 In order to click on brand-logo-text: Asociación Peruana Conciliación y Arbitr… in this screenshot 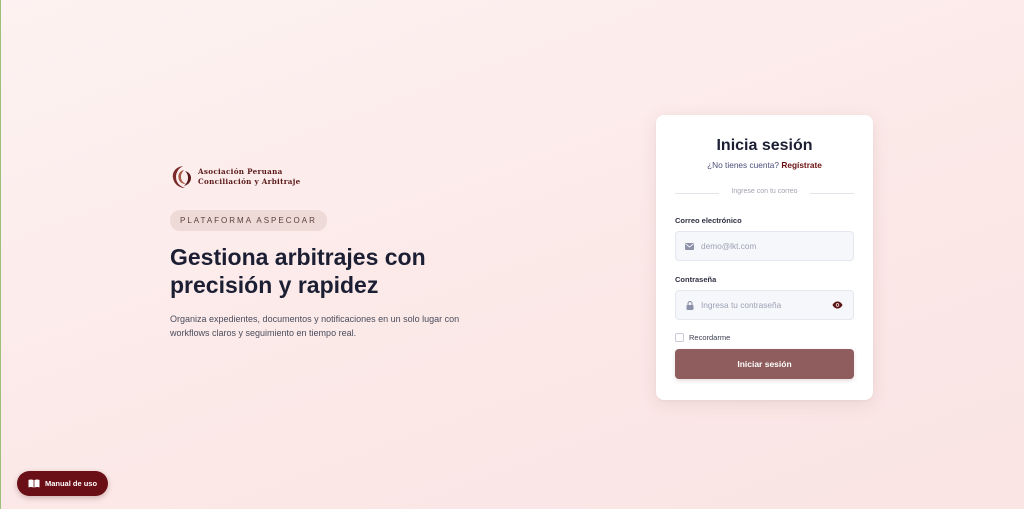, I will do `click(249, 177)`.